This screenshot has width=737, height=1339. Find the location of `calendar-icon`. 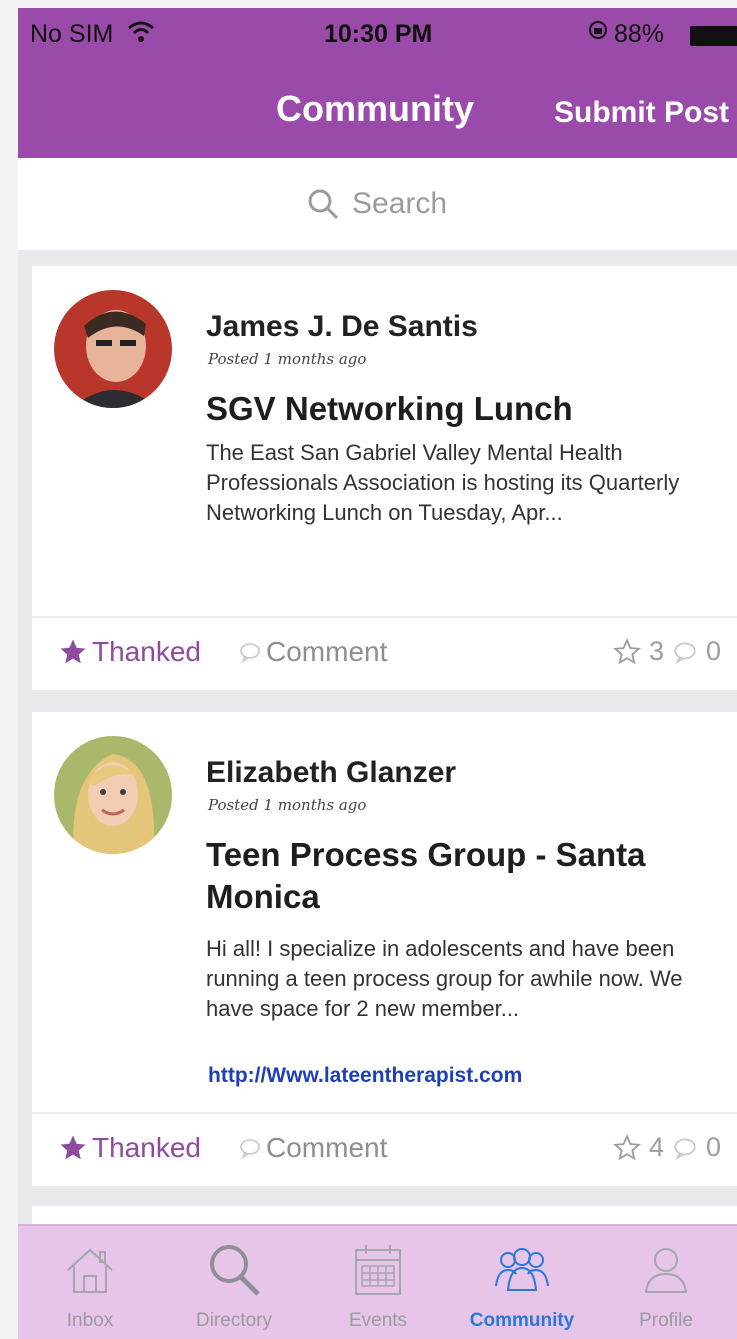

calendar-icon is located at coordinates (378, 1270).